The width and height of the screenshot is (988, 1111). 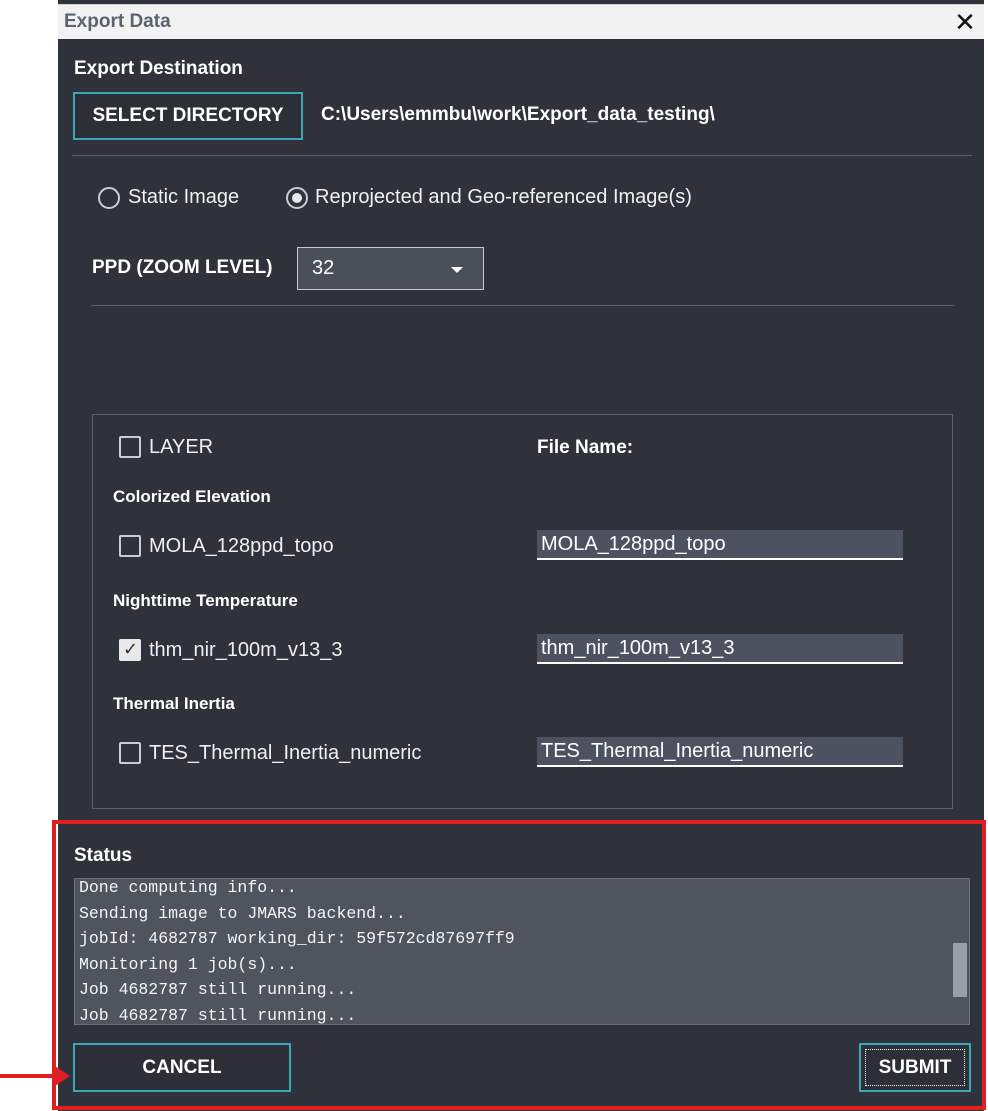 What do you see at coordinates (720, 545) in the screenshot?
I see `filename-field: MOLA_128ppd_topo` at bounding box center [720, 545].